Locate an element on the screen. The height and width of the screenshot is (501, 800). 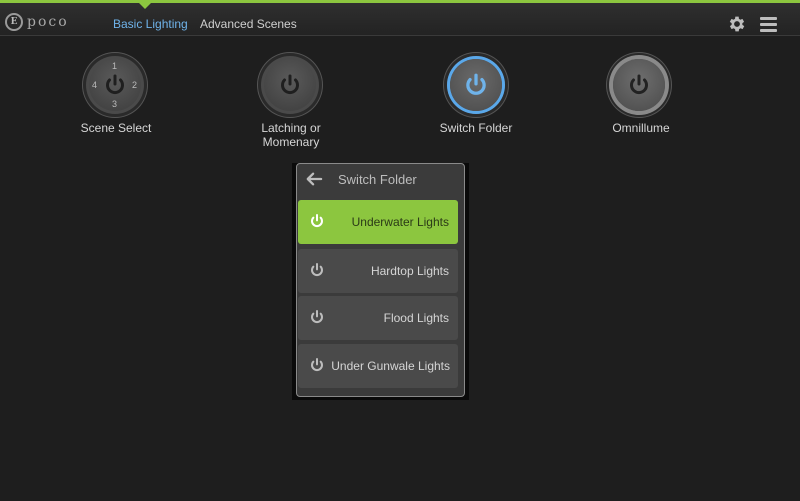
switch-item-label: Under Gunwale Lights is located at coordinates (390, 366).